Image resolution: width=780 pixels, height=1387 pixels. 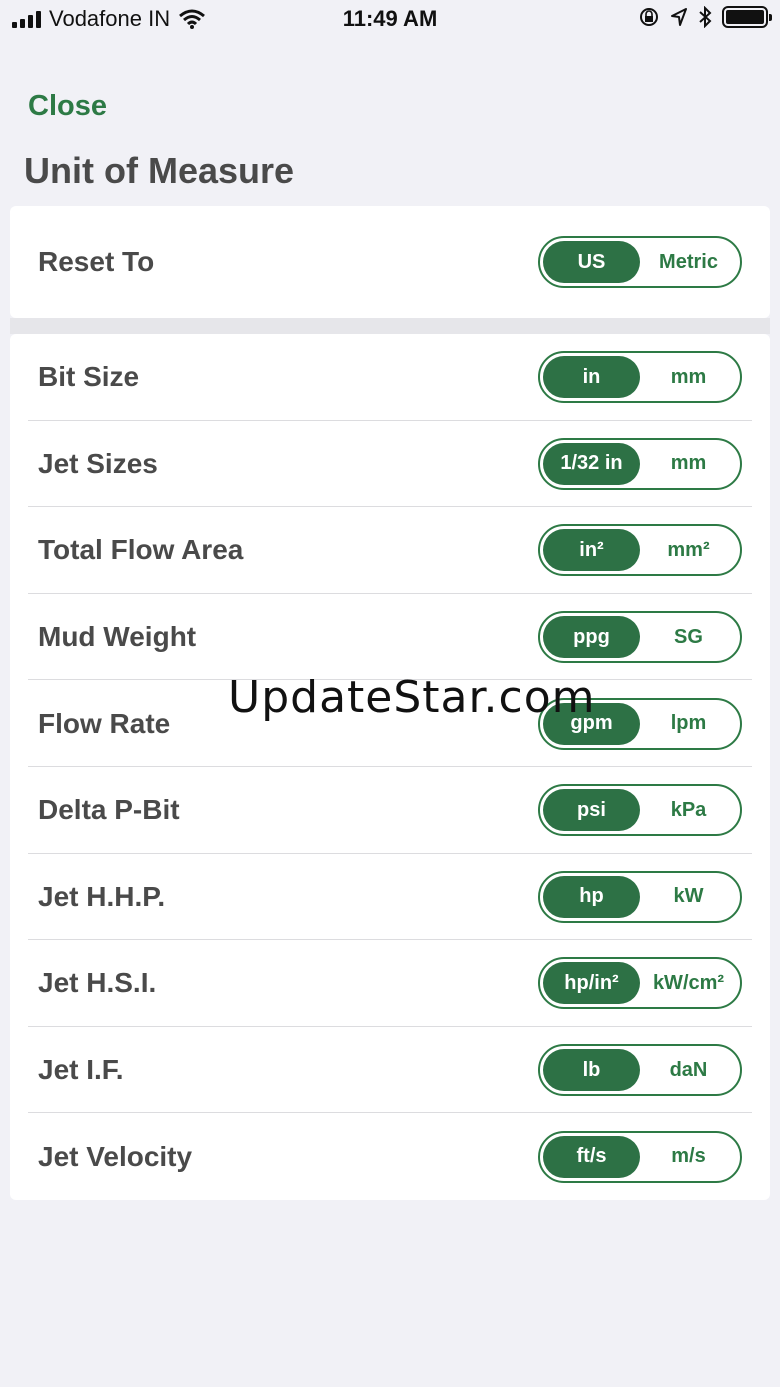 I want to click on unit-option-metric: lpm, so click(x=688, y=724).